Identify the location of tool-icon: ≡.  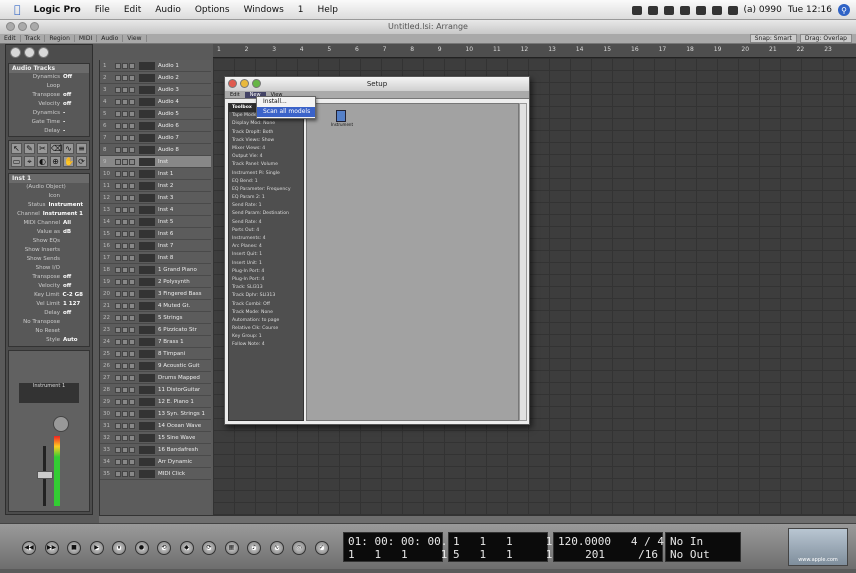
(81, 148).